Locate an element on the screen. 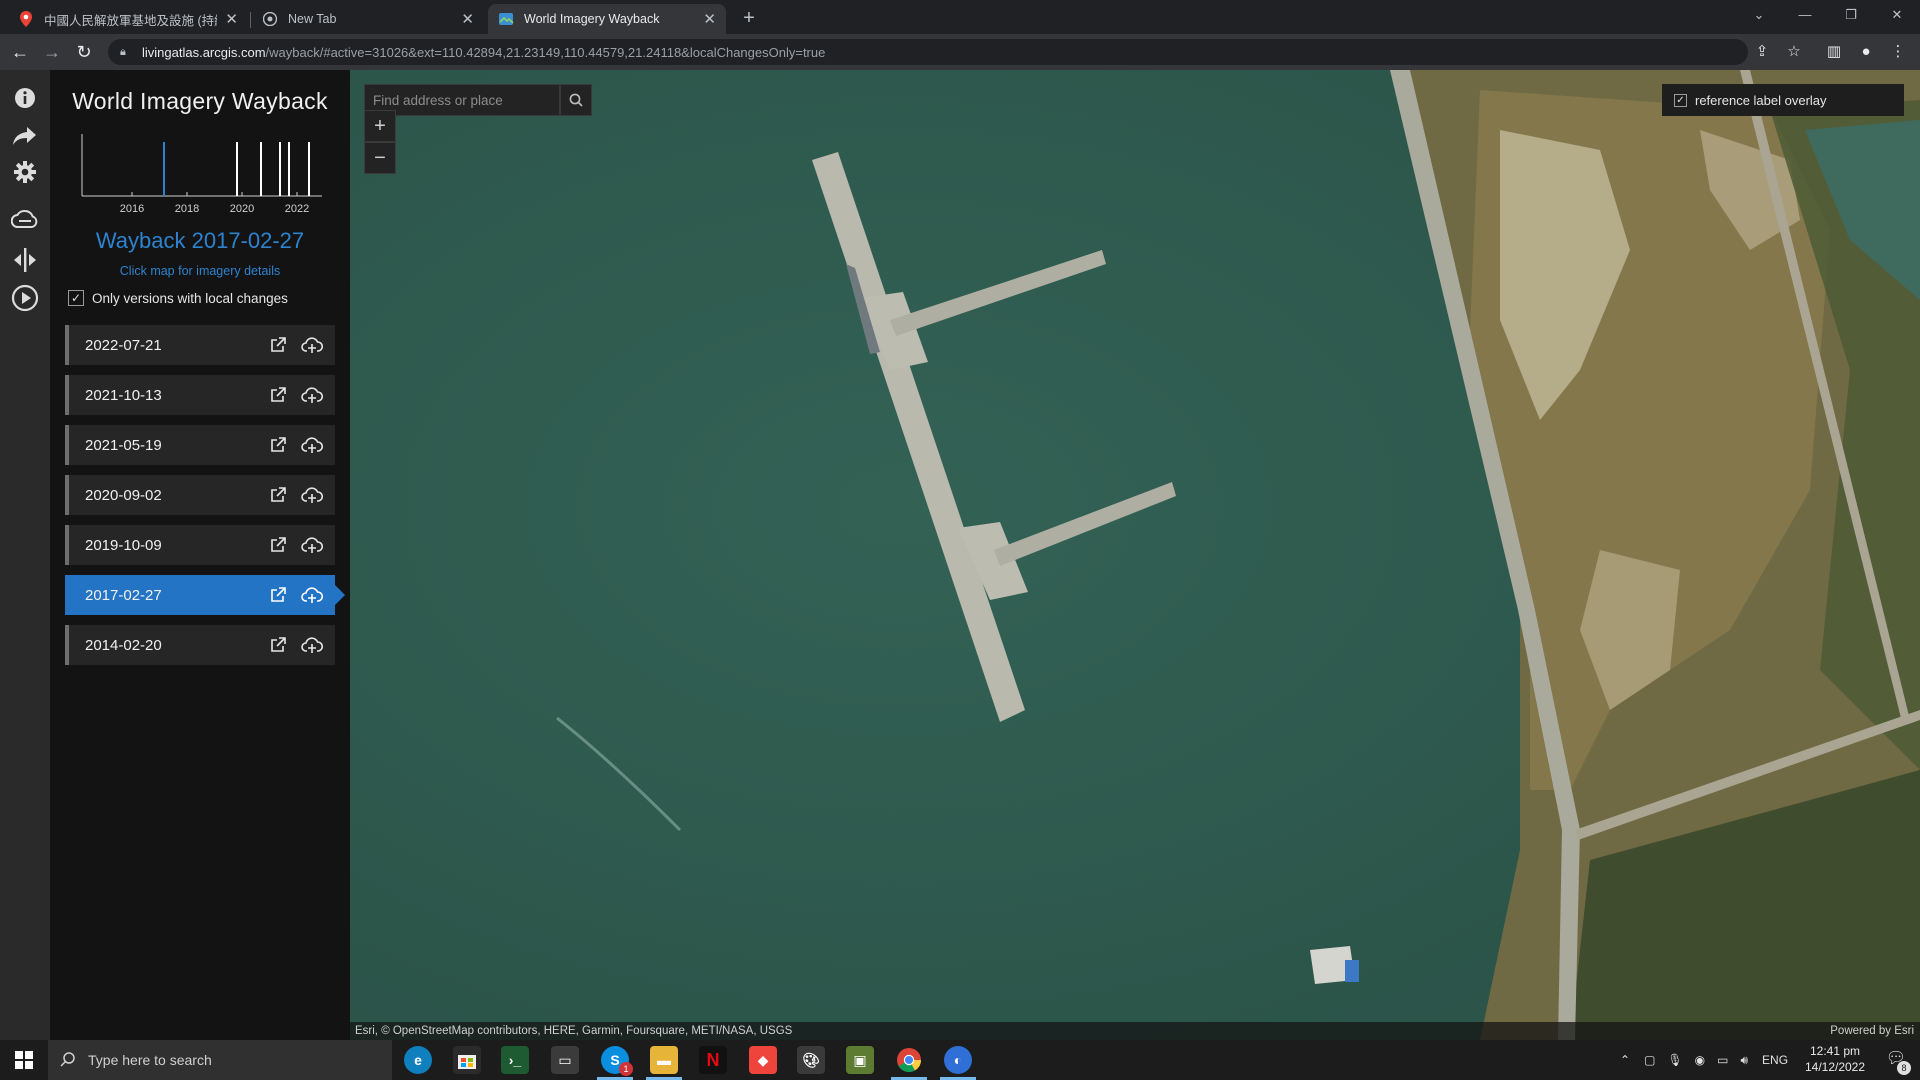 The height and width of the screenshot is (1080, 1920). imagery-details-hint: Click map for imagery details is located at coordinates (200, 271).